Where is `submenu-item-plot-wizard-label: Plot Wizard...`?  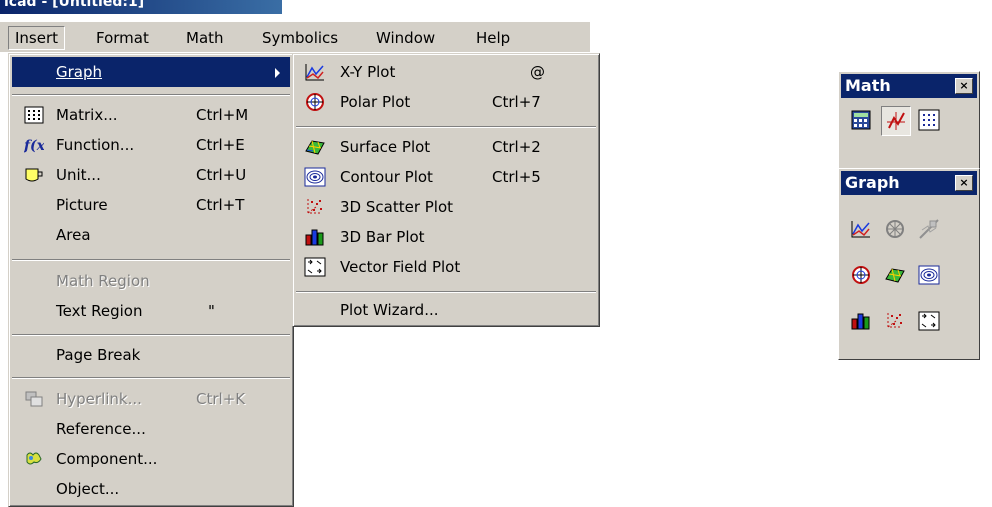 submenu-item-plot-wizard-label: Plot Wizard... is located at coordinates (389, 310).